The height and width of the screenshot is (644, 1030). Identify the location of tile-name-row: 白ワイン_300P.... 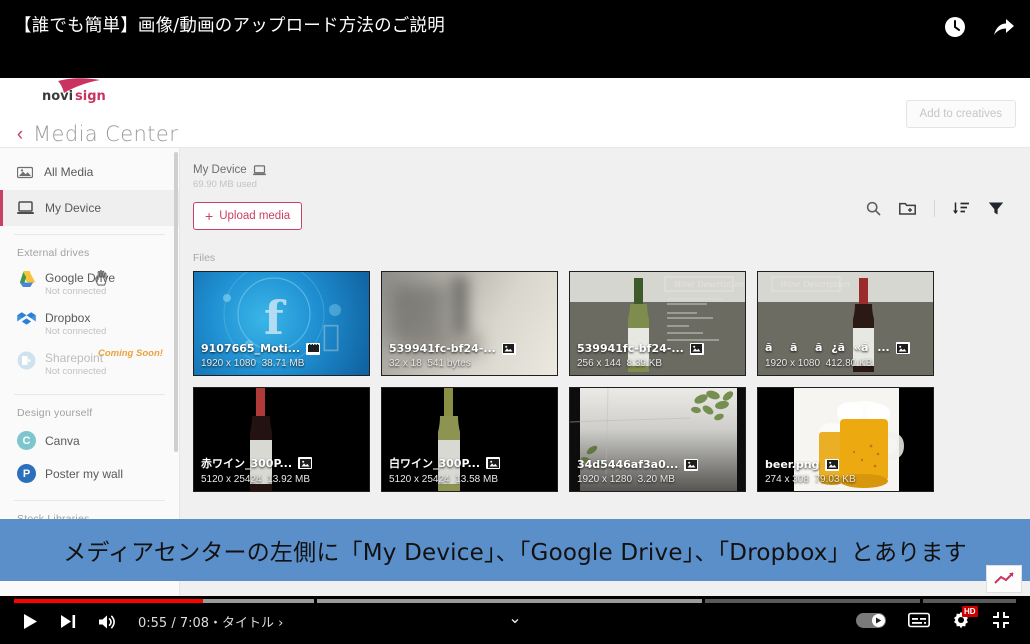
(473, 463).